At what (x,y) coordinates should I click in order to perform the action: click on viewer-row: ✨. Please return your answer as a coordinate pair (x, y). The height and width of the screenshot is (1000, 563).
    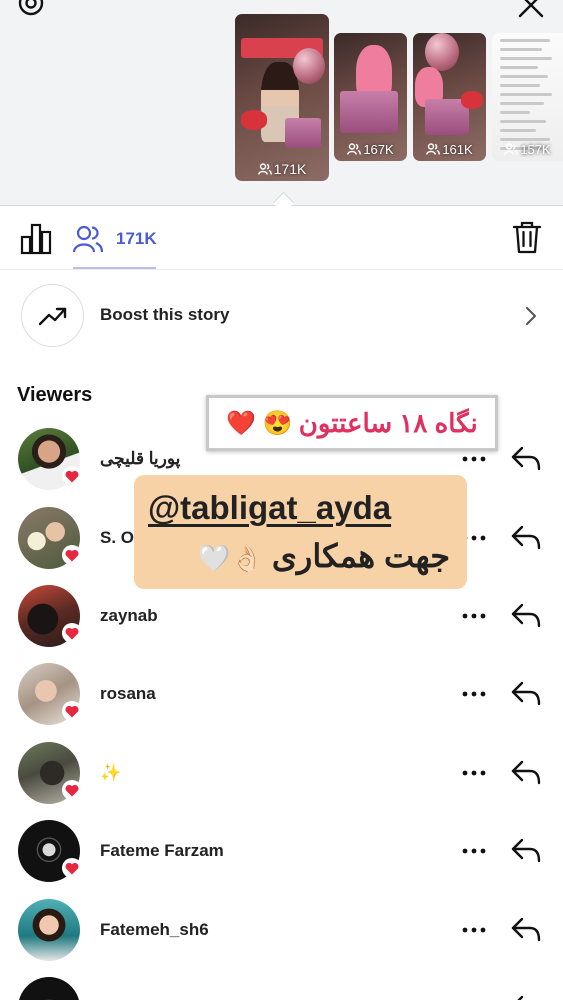
    Looking at the image, I should click on (281, 781).